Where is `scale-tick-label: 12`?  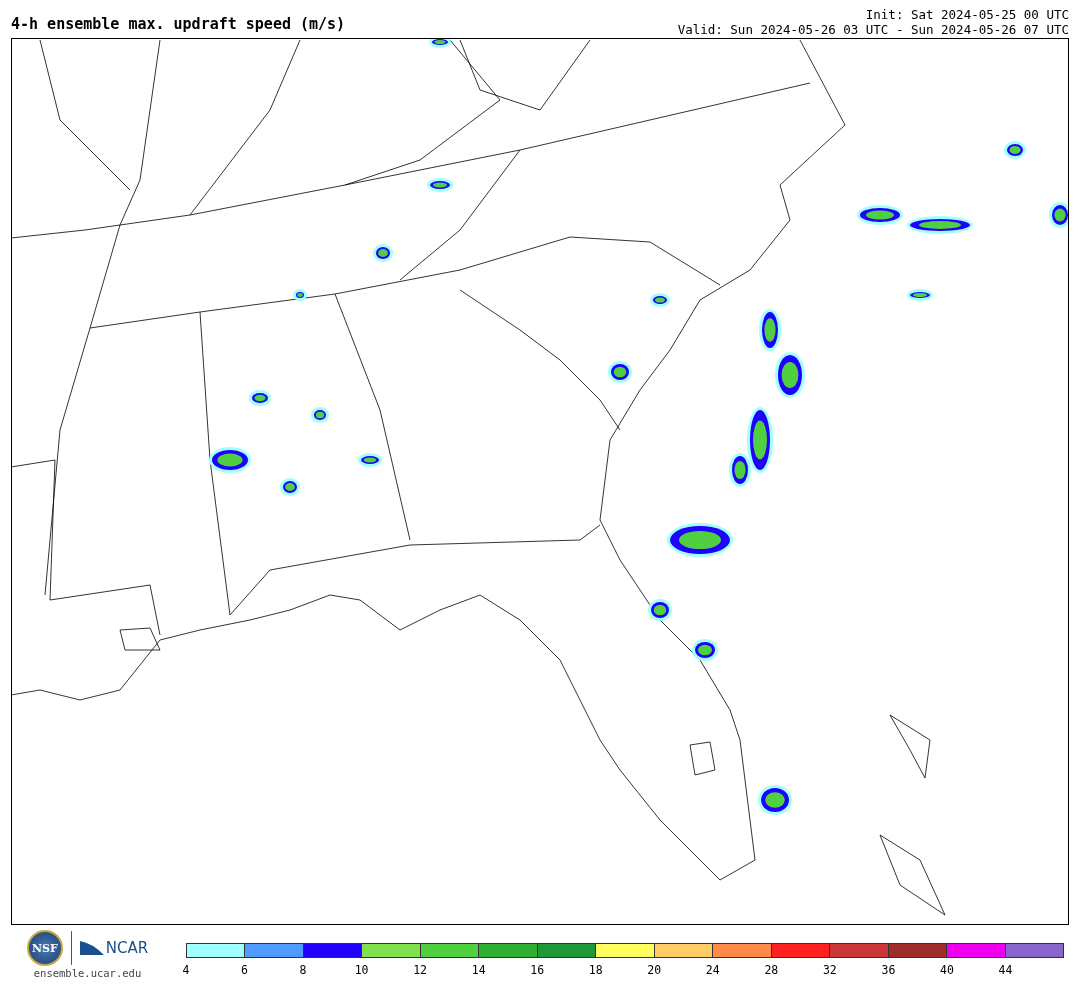
scale-tick-label: 12 is located at coordinates (420, 970).